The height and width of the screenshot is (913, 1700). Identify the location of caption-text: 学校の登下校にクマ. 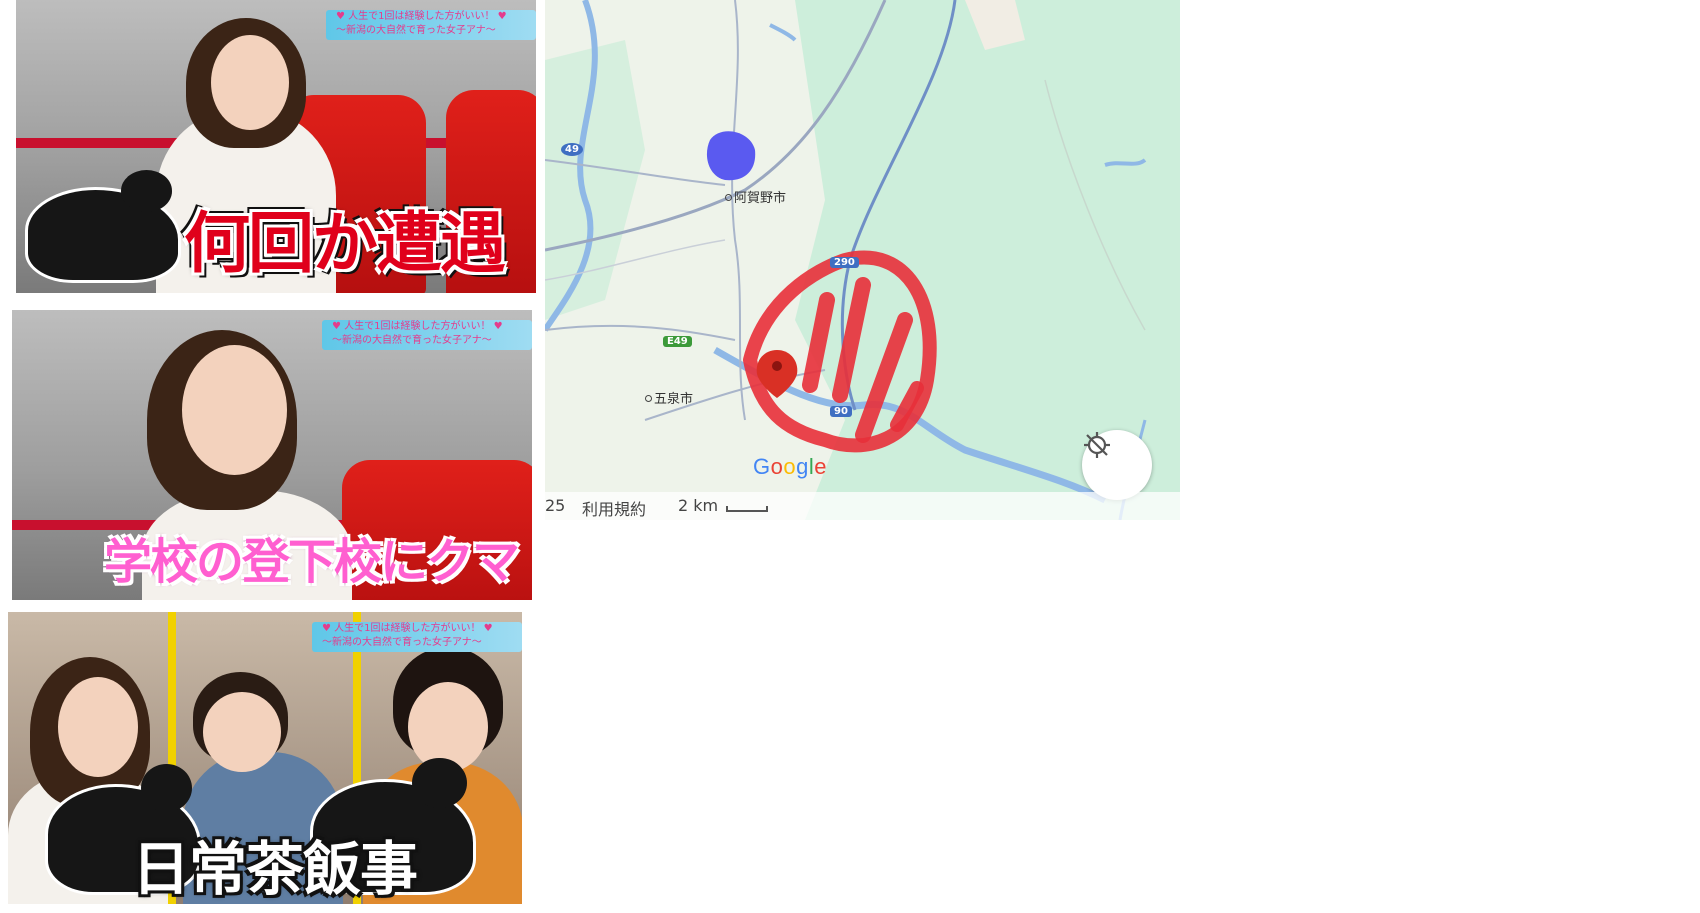
(312, 562).